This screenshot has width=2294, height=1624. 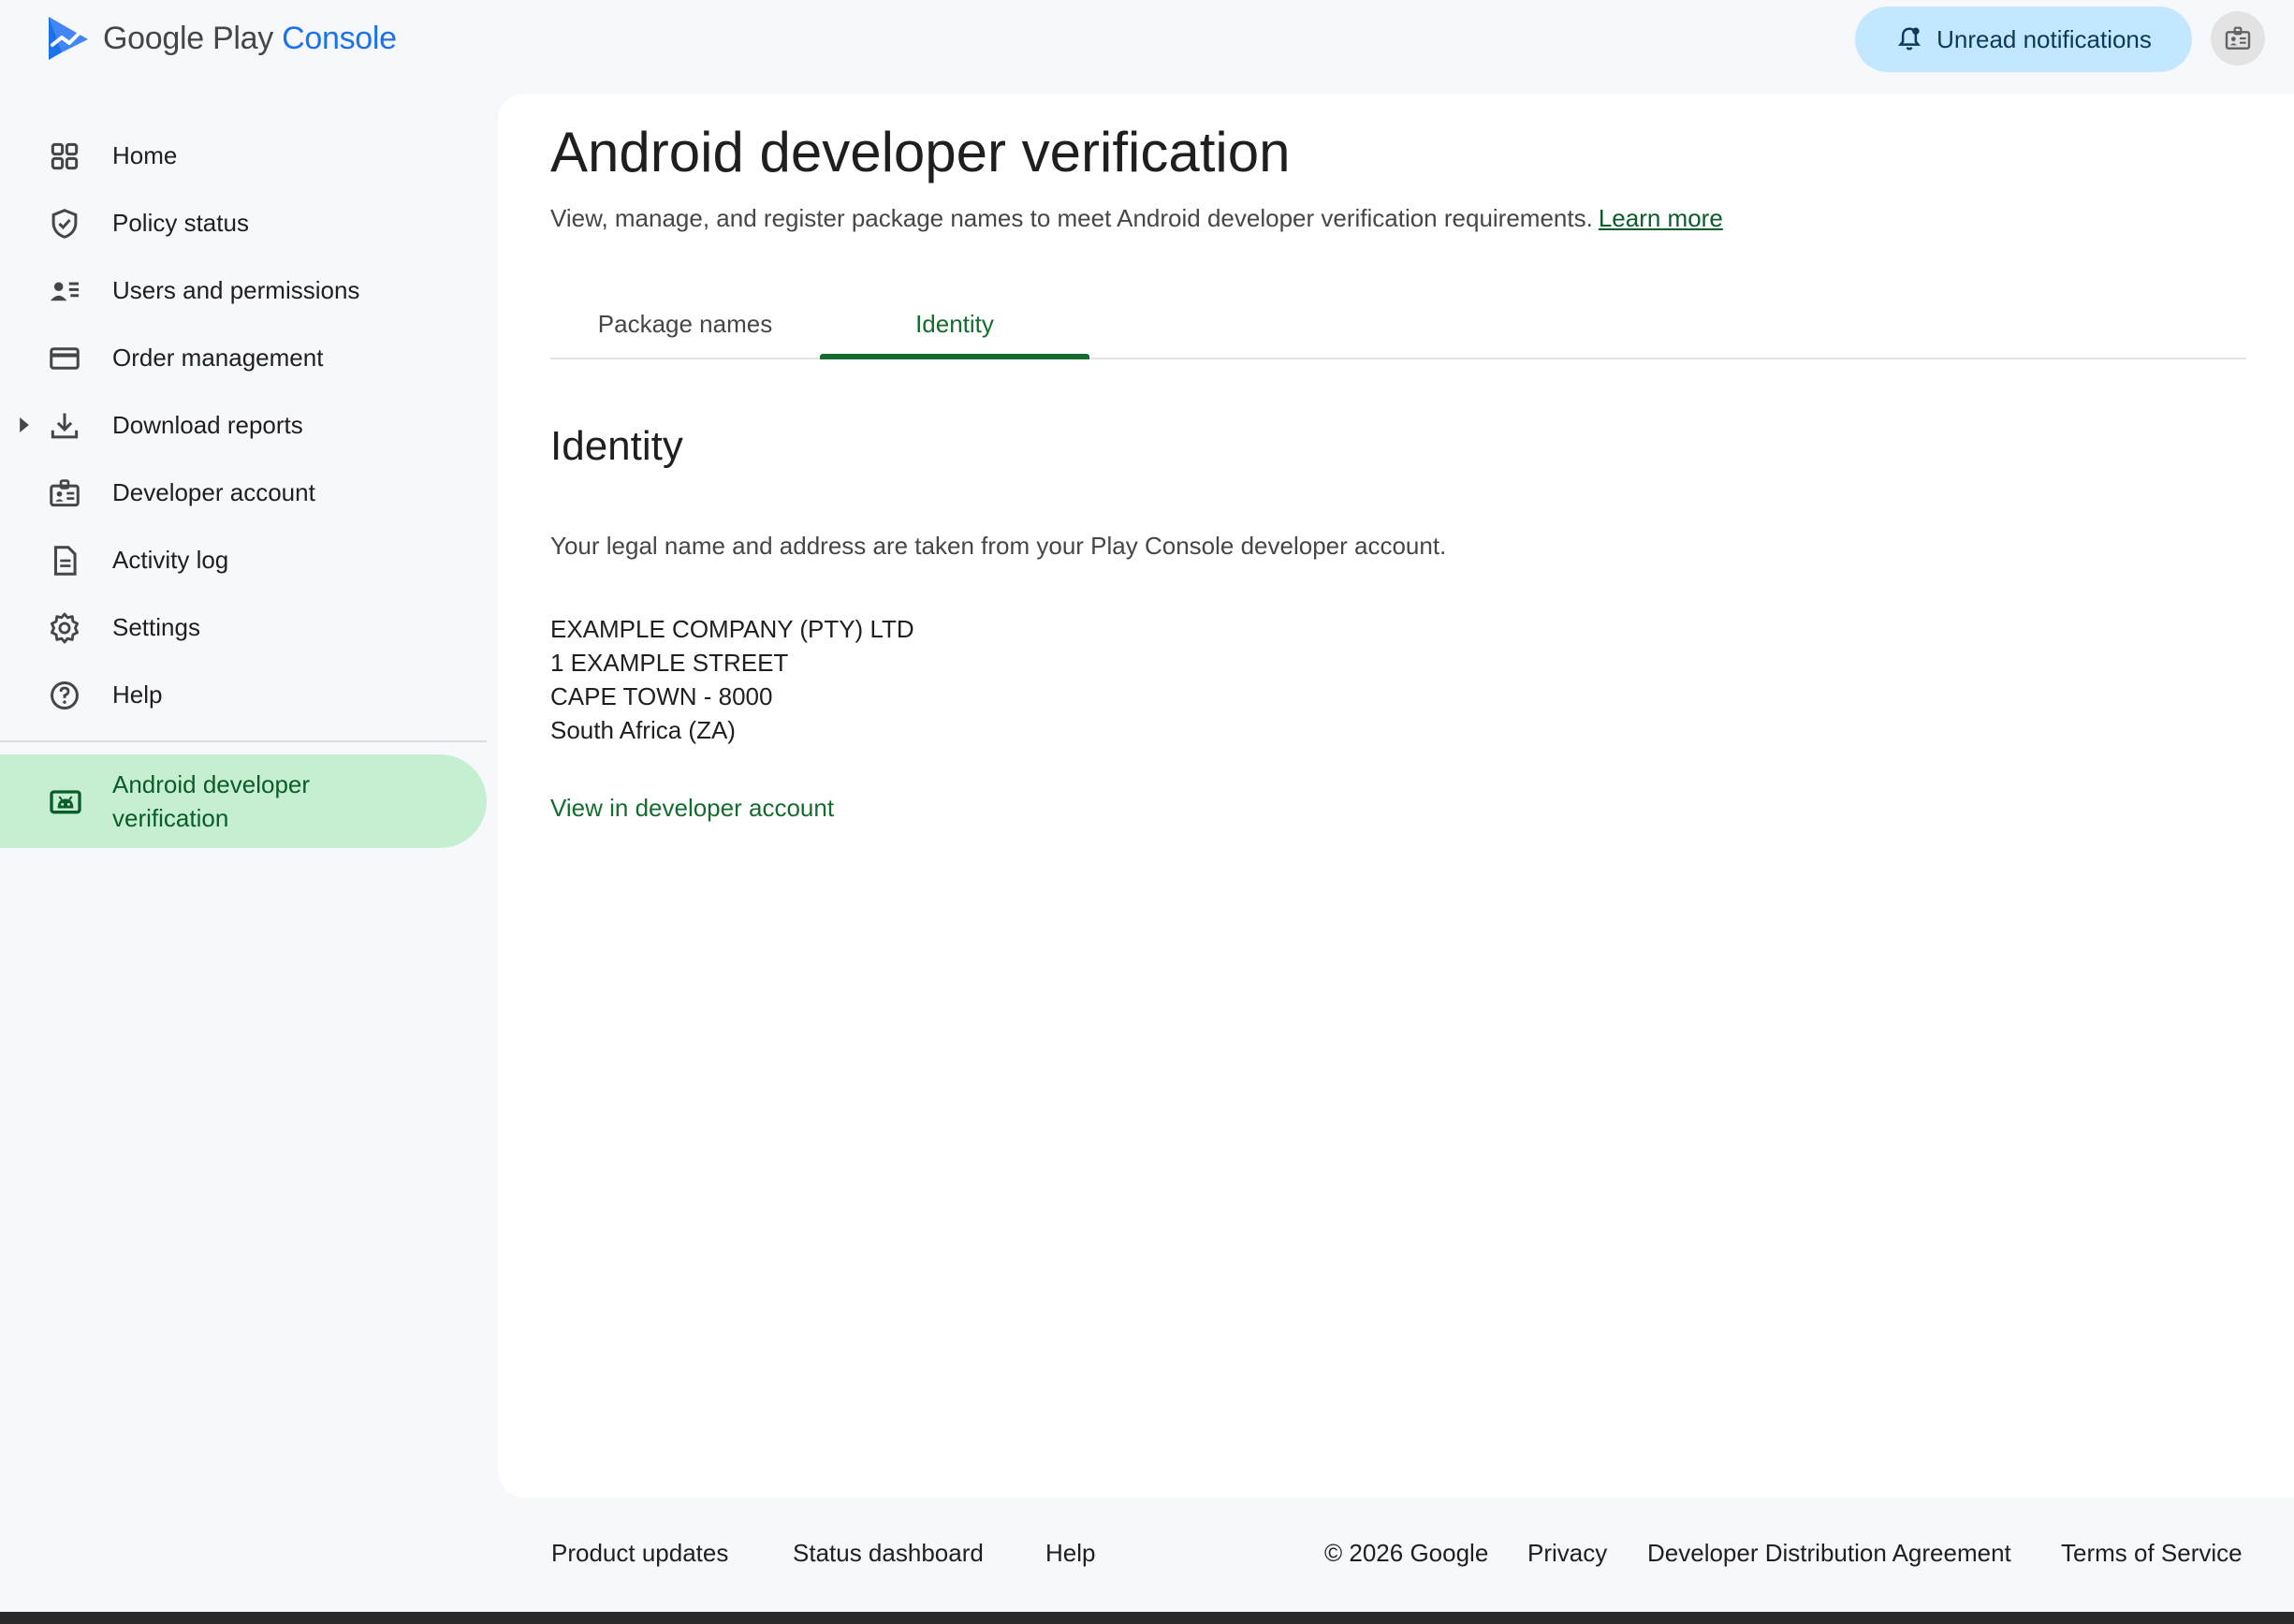 What do you see at coordinates (243, 155) in the screenshot?
I see `sidebar-item-home: Home` at bounding box center [243, 155].